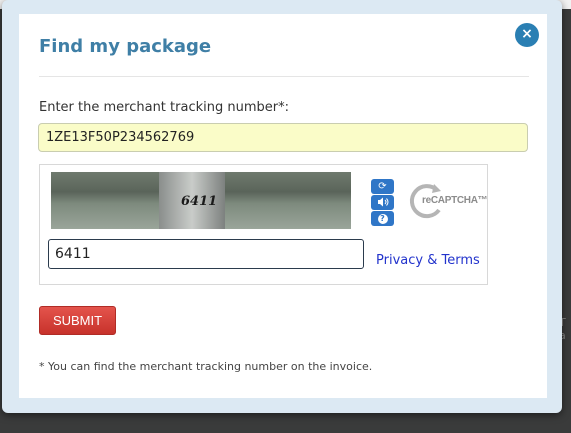  What do you see at coordinates (283, 137) in the screenshot?
I see `tracking-number-input` at bounding box center [283, 137].